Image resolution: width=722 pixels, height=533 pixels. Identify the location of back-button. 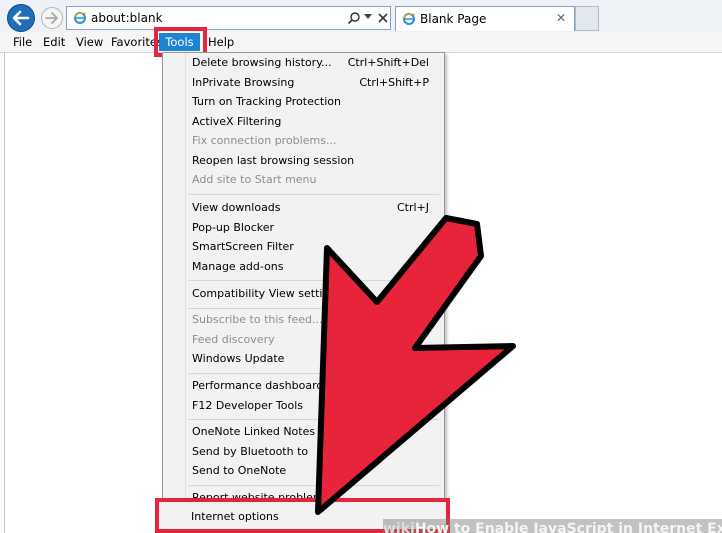
(21, 18).